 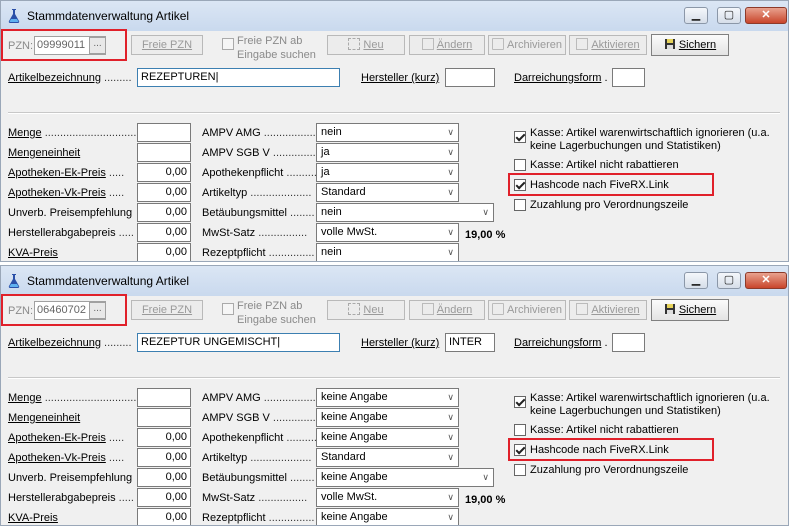 What do you see at coordinates (54, 78) in the screenshot?
I see `artikelbezeichnung-text: Artikelbezeichnung` at bounding box center [54, 78].